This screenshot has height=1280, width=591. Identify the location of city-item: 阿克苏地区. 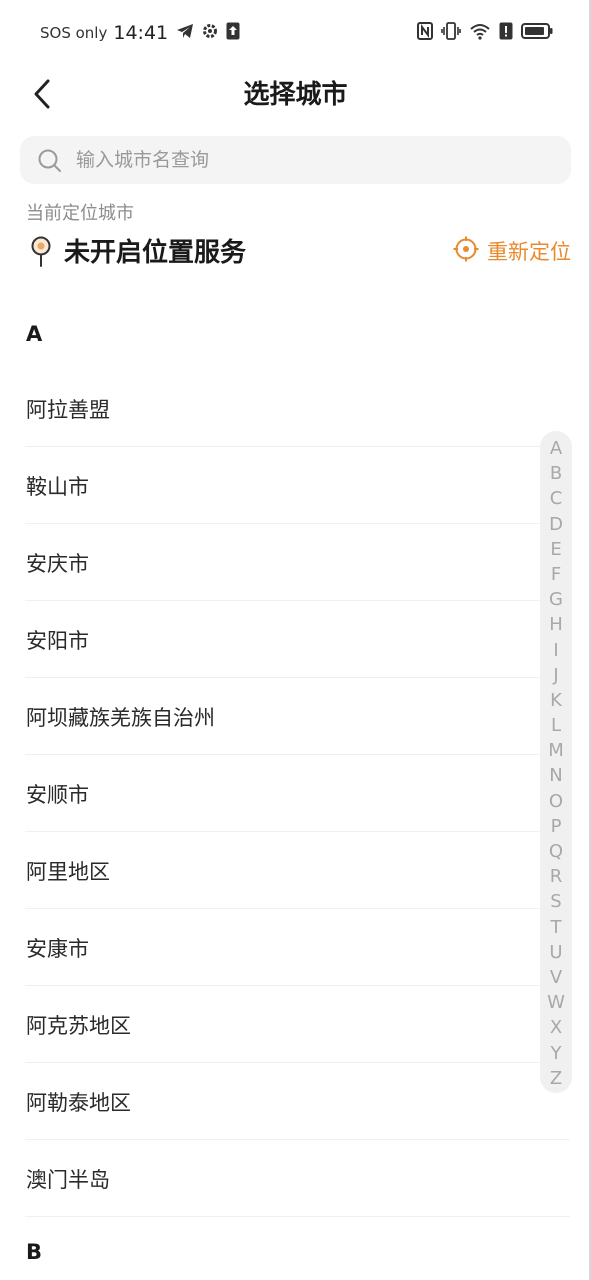
(297, 1024).